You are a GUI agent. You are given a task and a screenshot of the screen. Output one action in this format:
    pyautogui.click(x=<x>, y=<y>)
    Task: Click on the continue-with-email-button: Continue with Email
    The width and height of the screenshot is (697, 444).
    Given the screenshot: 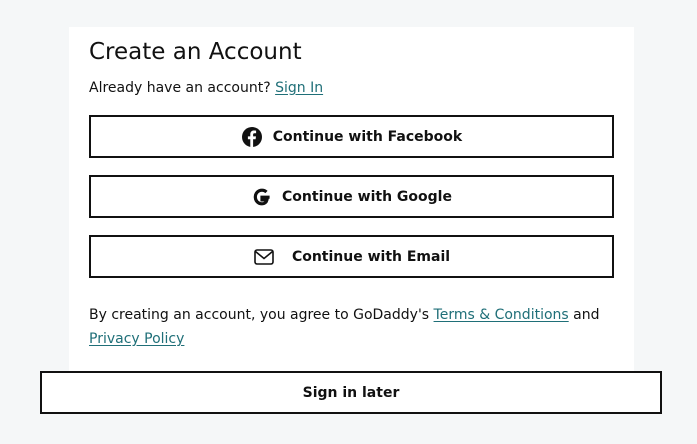 What is the action you would take?
    pyautogui.click(x=351, y=256)
    